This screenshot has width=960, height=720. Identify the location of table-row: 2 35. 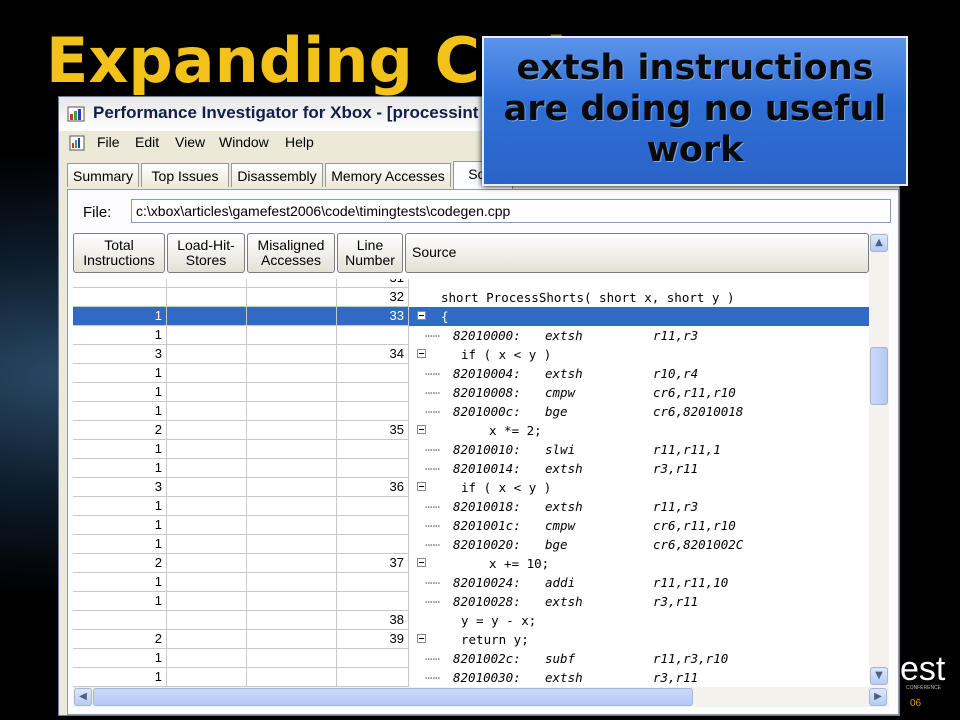
(241, 430).